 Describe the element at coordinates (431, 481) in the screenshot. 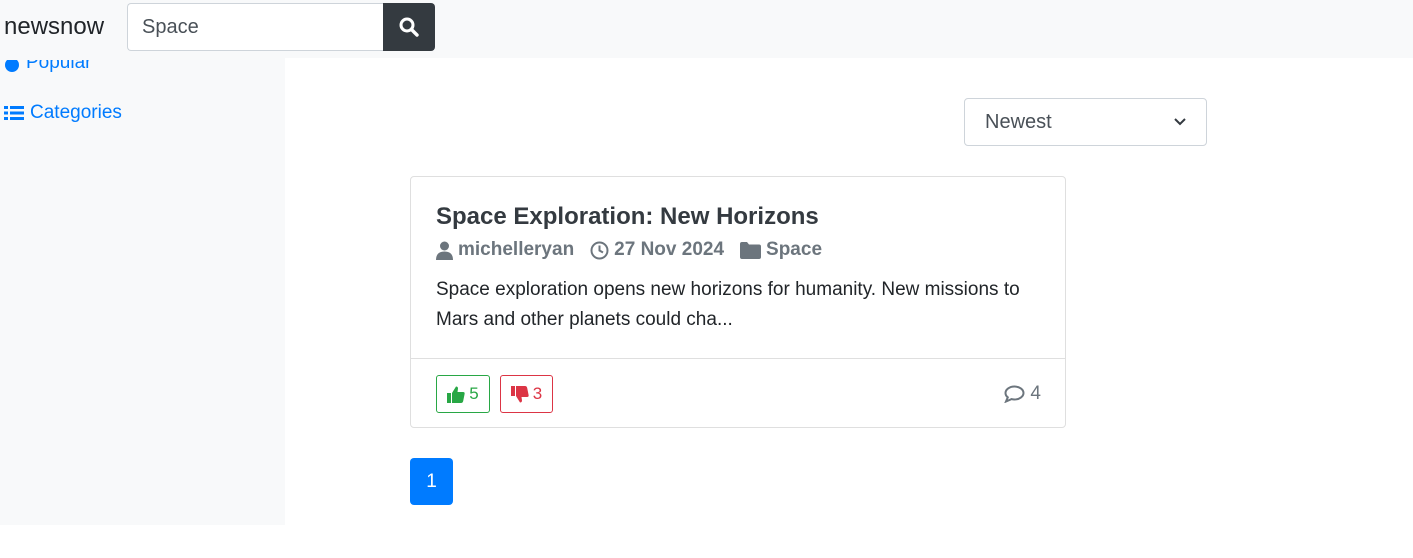

I see `pagination-page-1: 1` at that location.